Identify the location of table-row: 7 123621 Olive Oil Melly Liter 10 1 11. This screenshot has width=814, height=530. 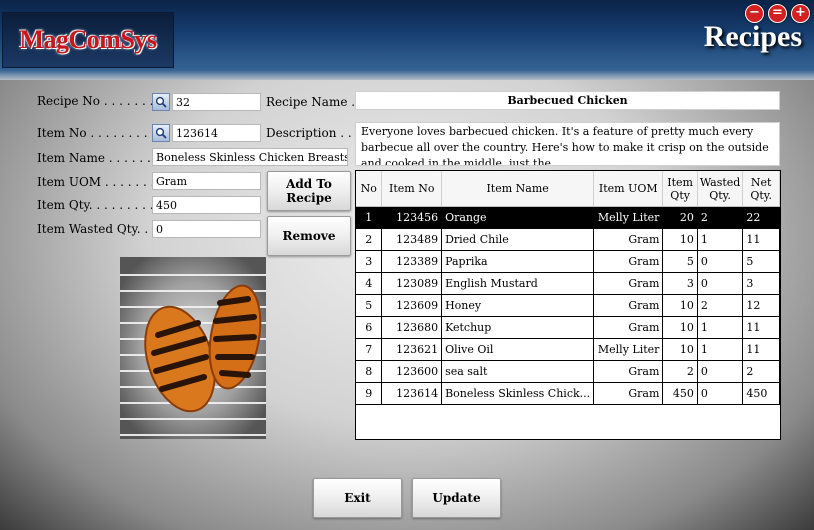
(568, 349).